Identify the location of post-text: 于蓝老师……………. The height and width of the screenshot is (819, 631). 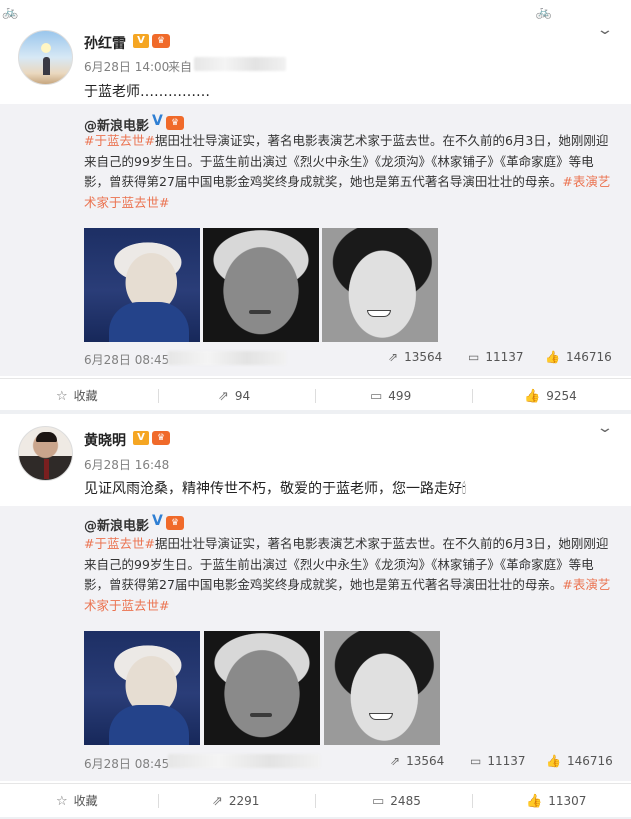
(147, 92).